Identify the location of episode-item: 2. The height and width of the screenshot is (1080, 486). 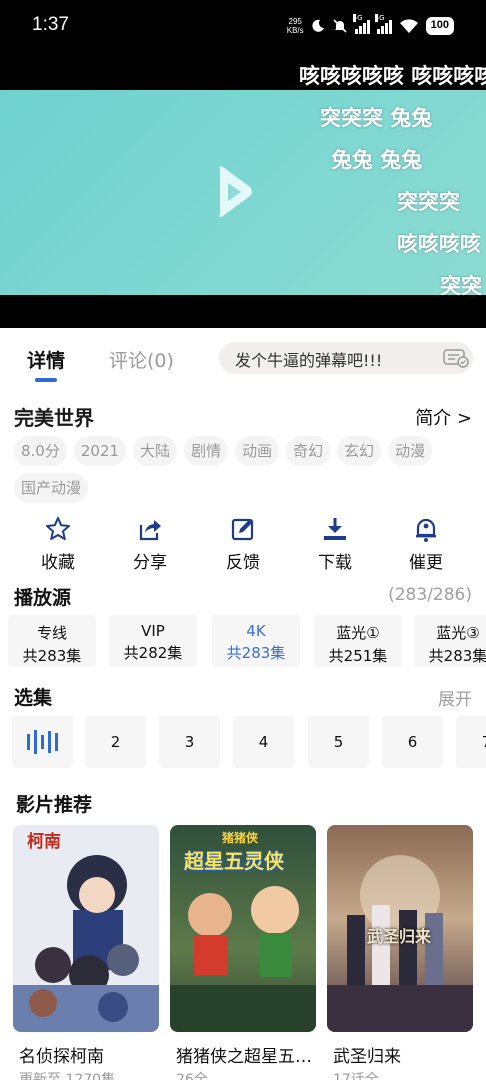
(115, 742).